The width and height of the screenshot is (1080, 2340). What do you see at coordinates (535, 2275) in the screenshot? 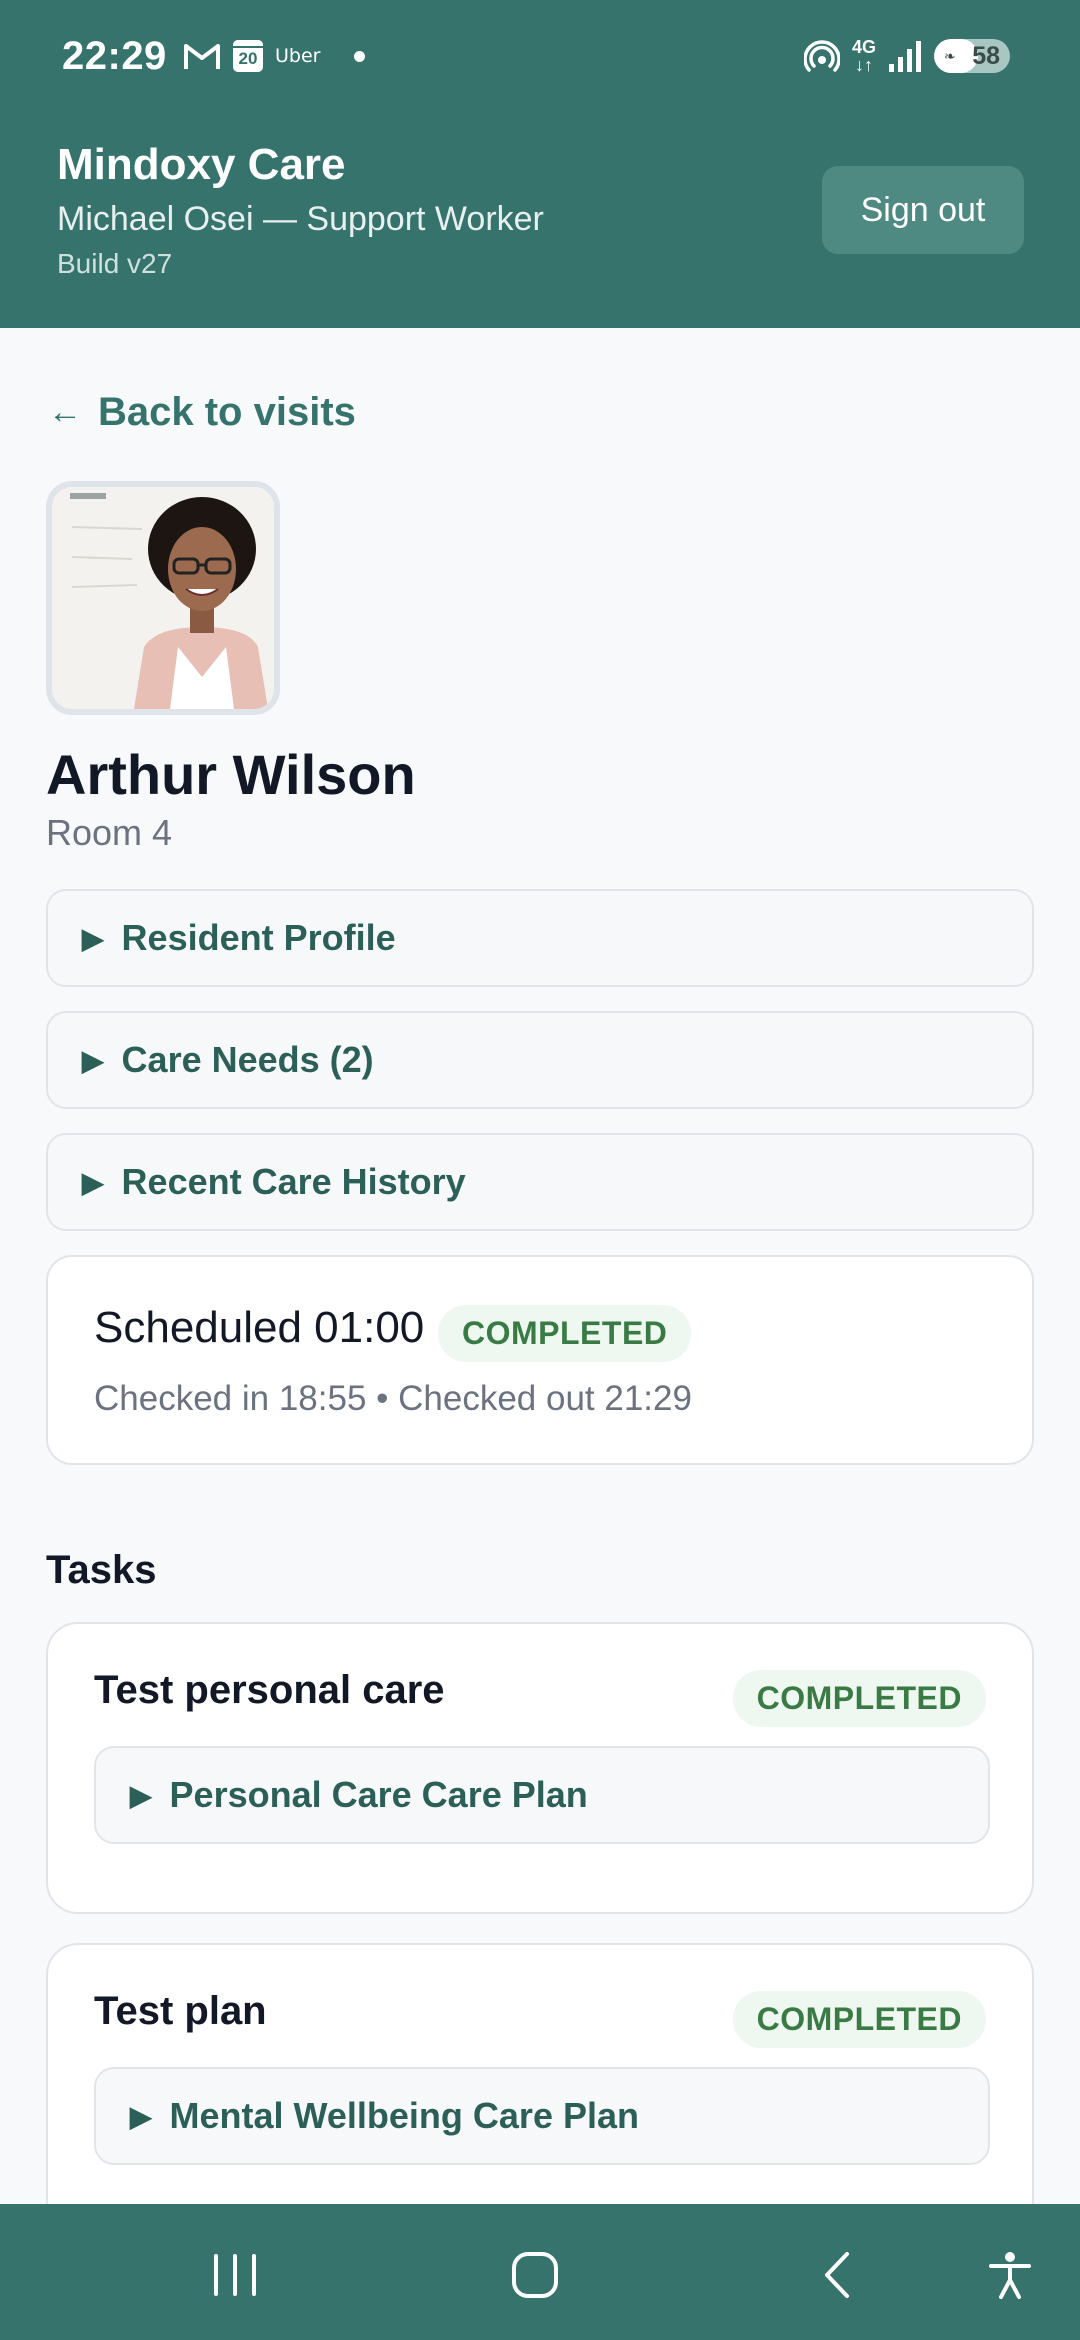
I see `home-icon` at bounding box center [535, 2275].